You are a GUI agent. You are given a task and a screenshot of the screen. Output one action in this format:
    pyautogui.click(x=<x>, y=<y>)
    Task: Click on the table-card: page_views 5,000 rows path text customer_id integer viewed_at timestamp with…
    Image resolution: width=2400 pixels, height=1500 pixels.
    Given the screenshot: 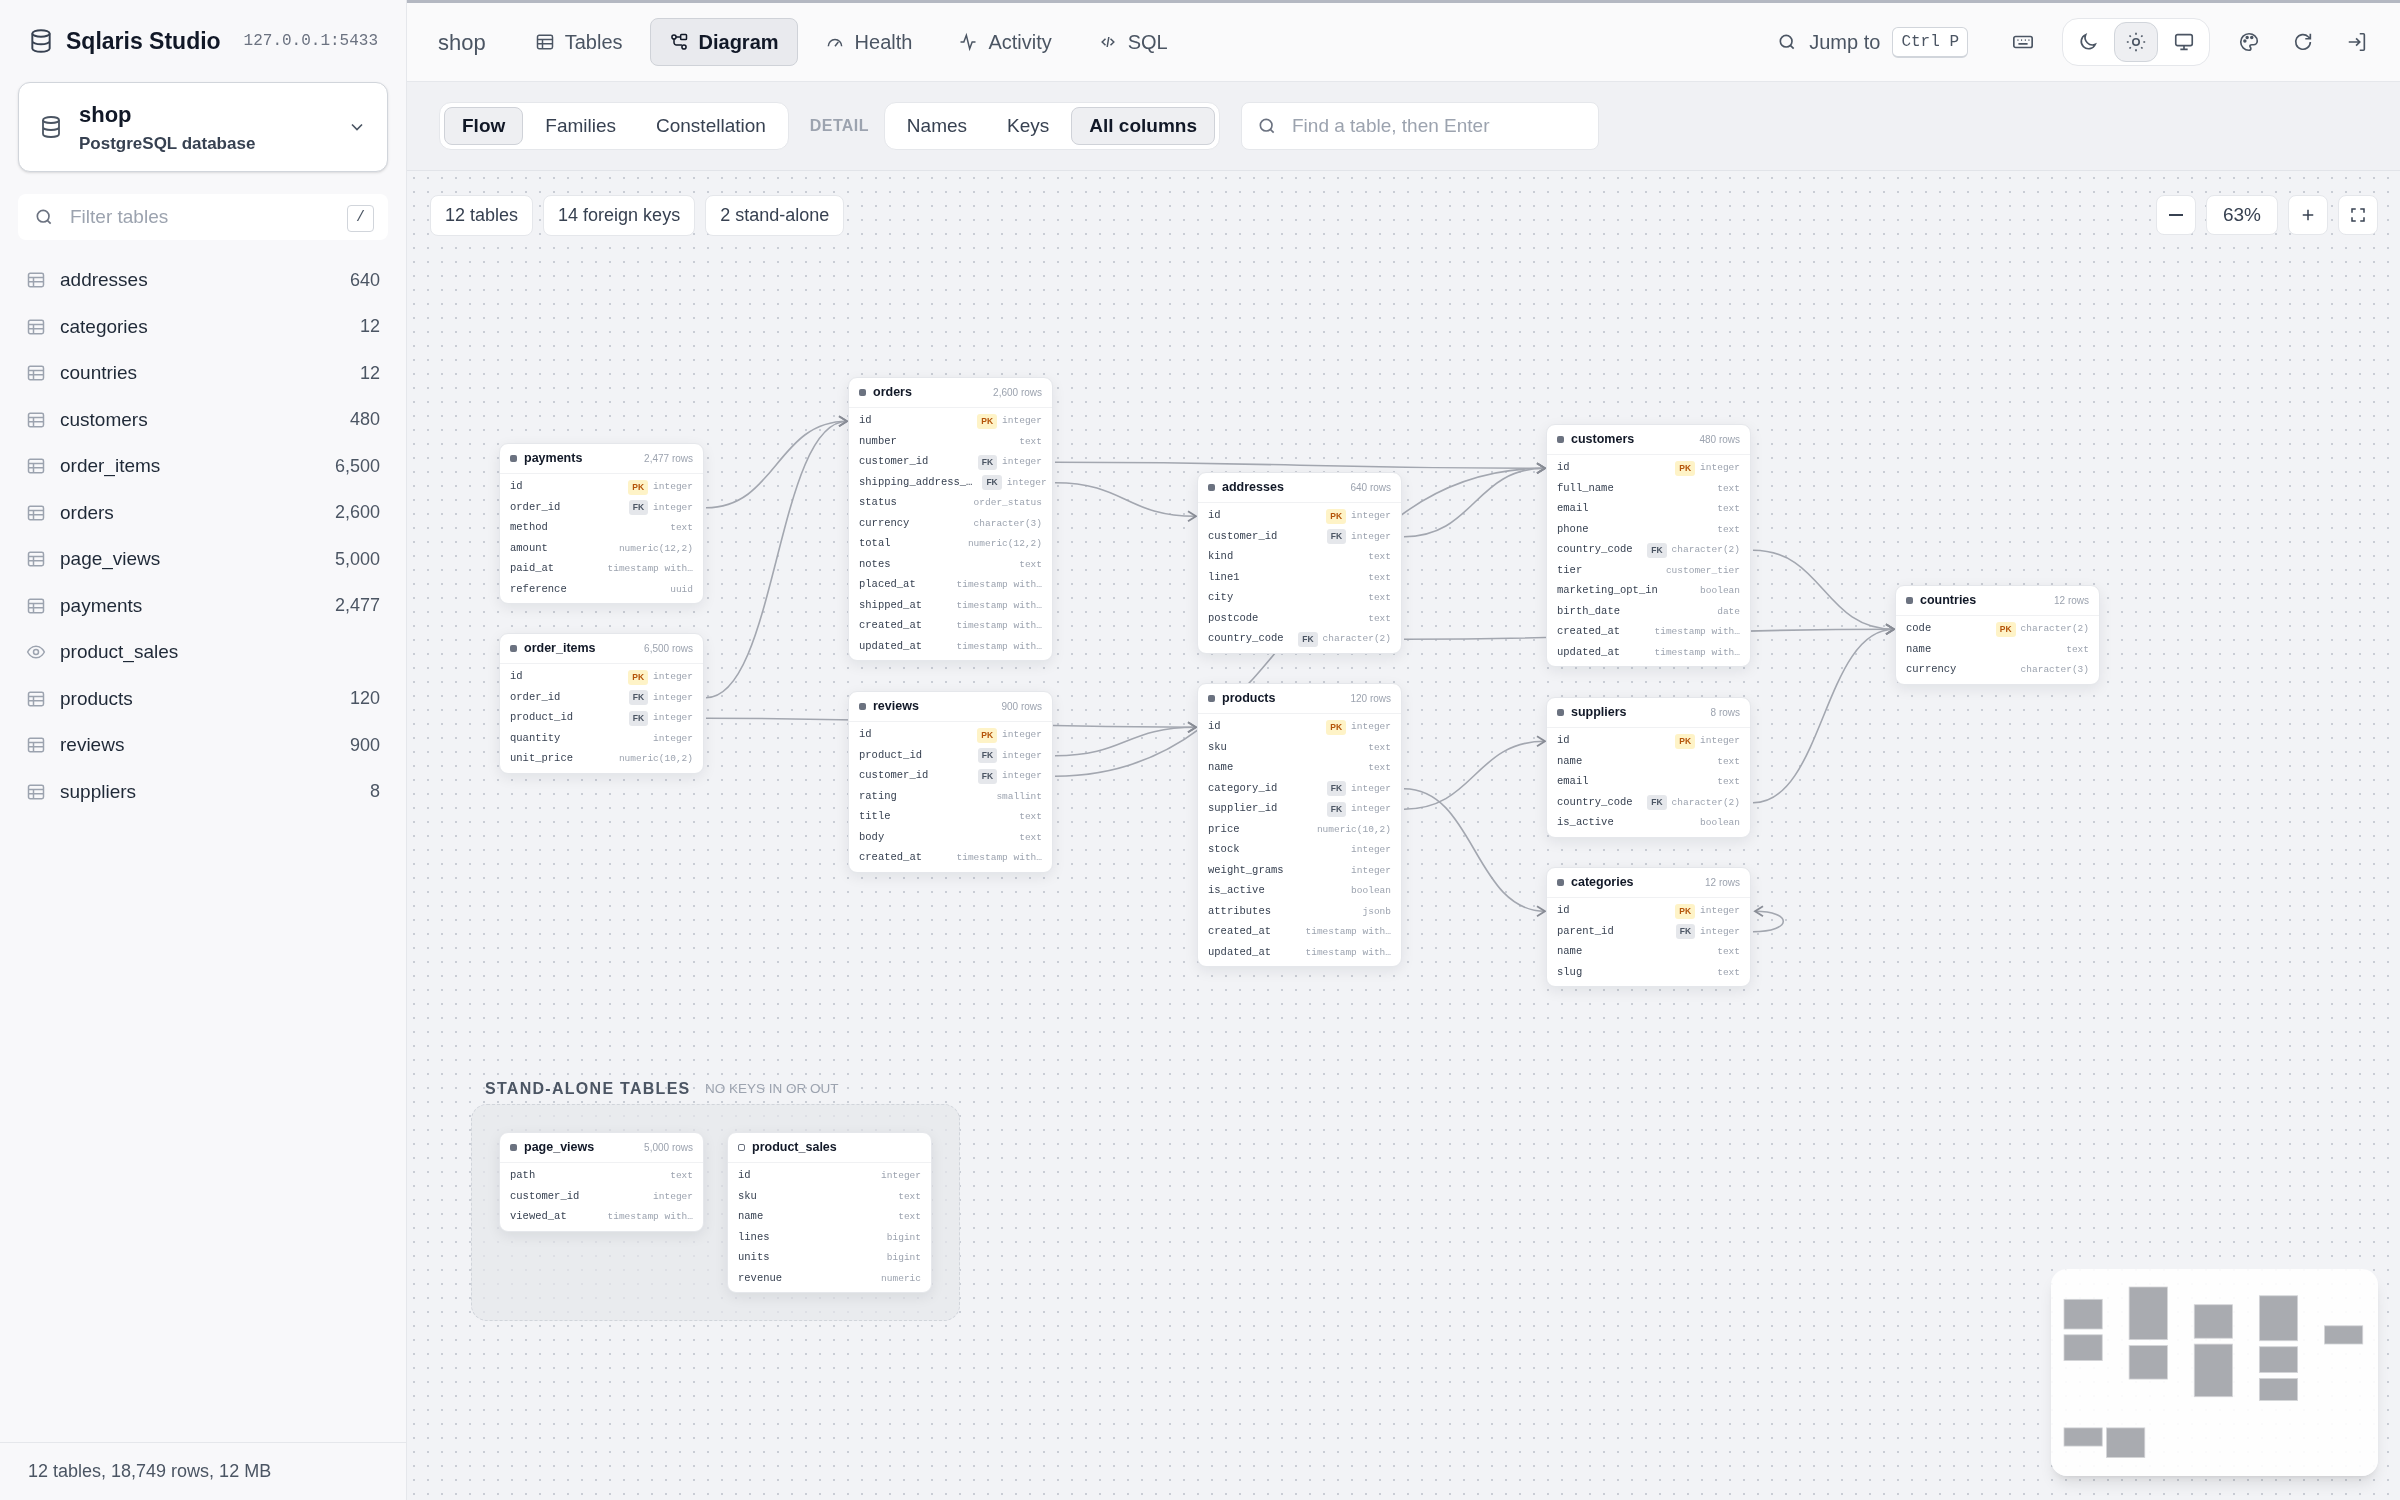 What is the action you would take?
    pyautogui.click(x=601, y=1182)
    